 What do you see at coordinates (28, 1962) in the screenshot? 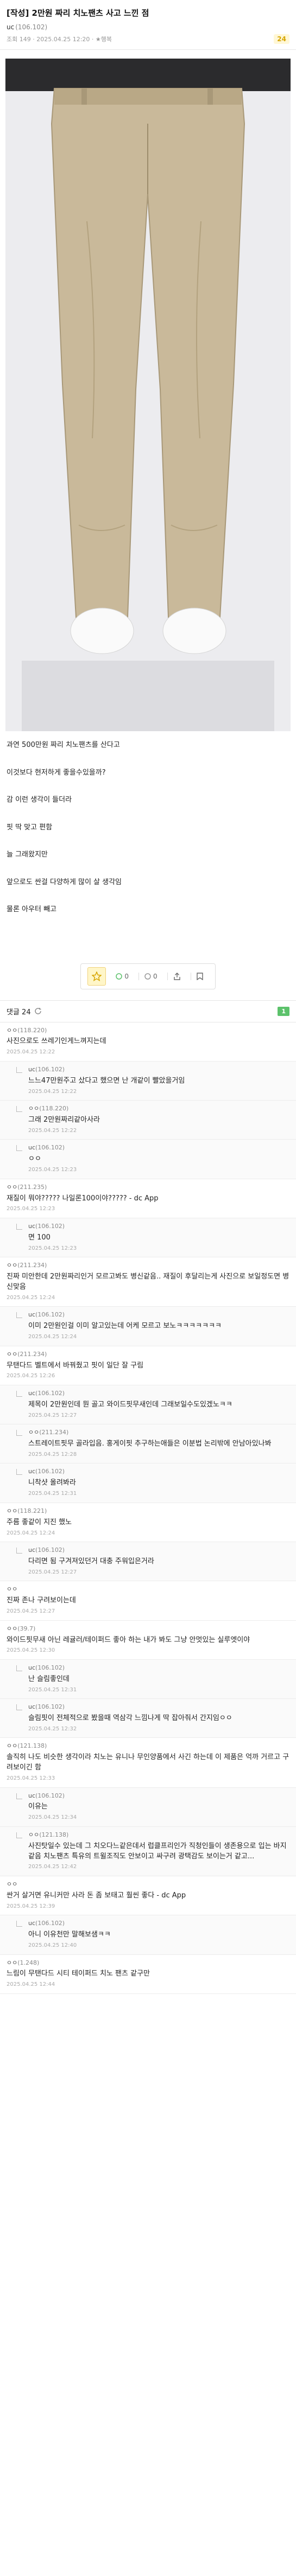
I see `comment-author-ip: (1.248)` at bounding box center [28, 1962].